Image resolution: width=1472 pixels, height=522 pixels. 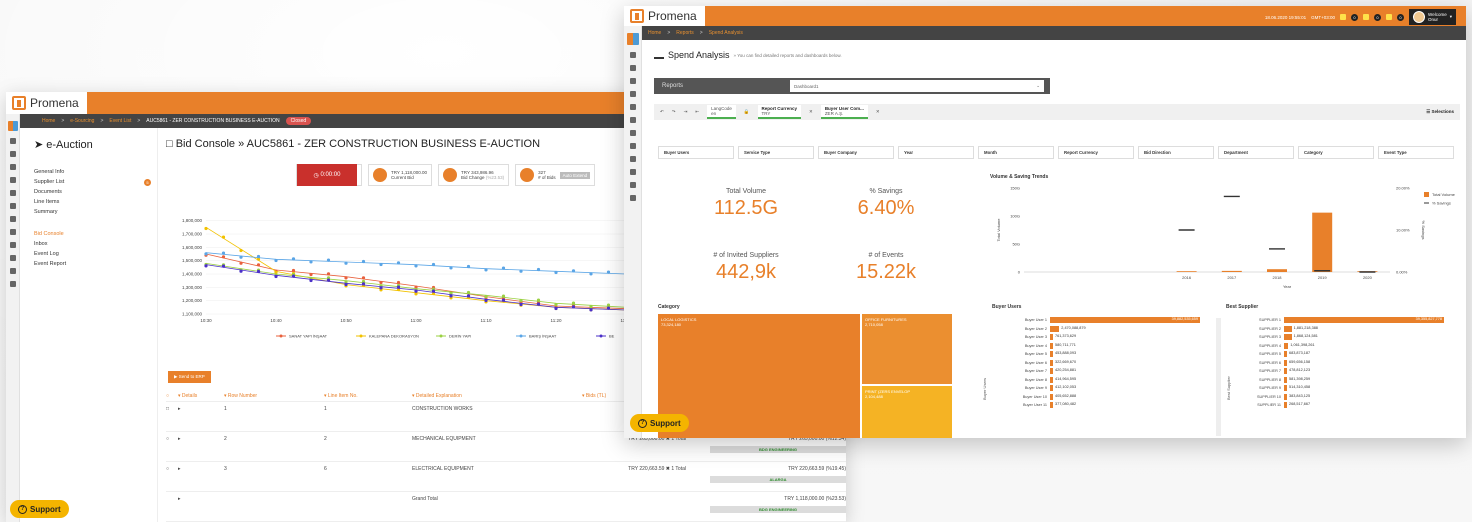 I want to click on mail-icon, so click(x=1389, y=17).